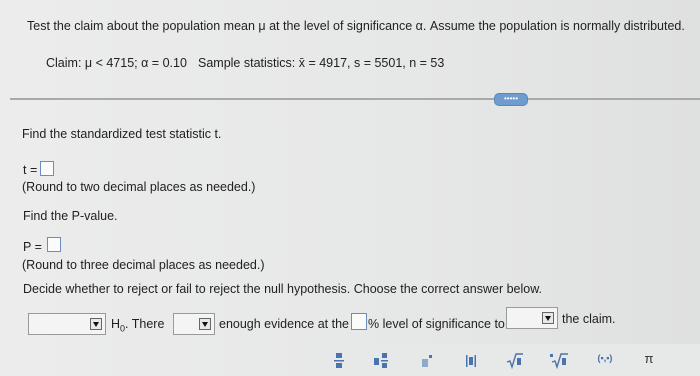 The width and height of the screenshot is (700, 376). I want to click on reject-dropdown, so click(67, 324).